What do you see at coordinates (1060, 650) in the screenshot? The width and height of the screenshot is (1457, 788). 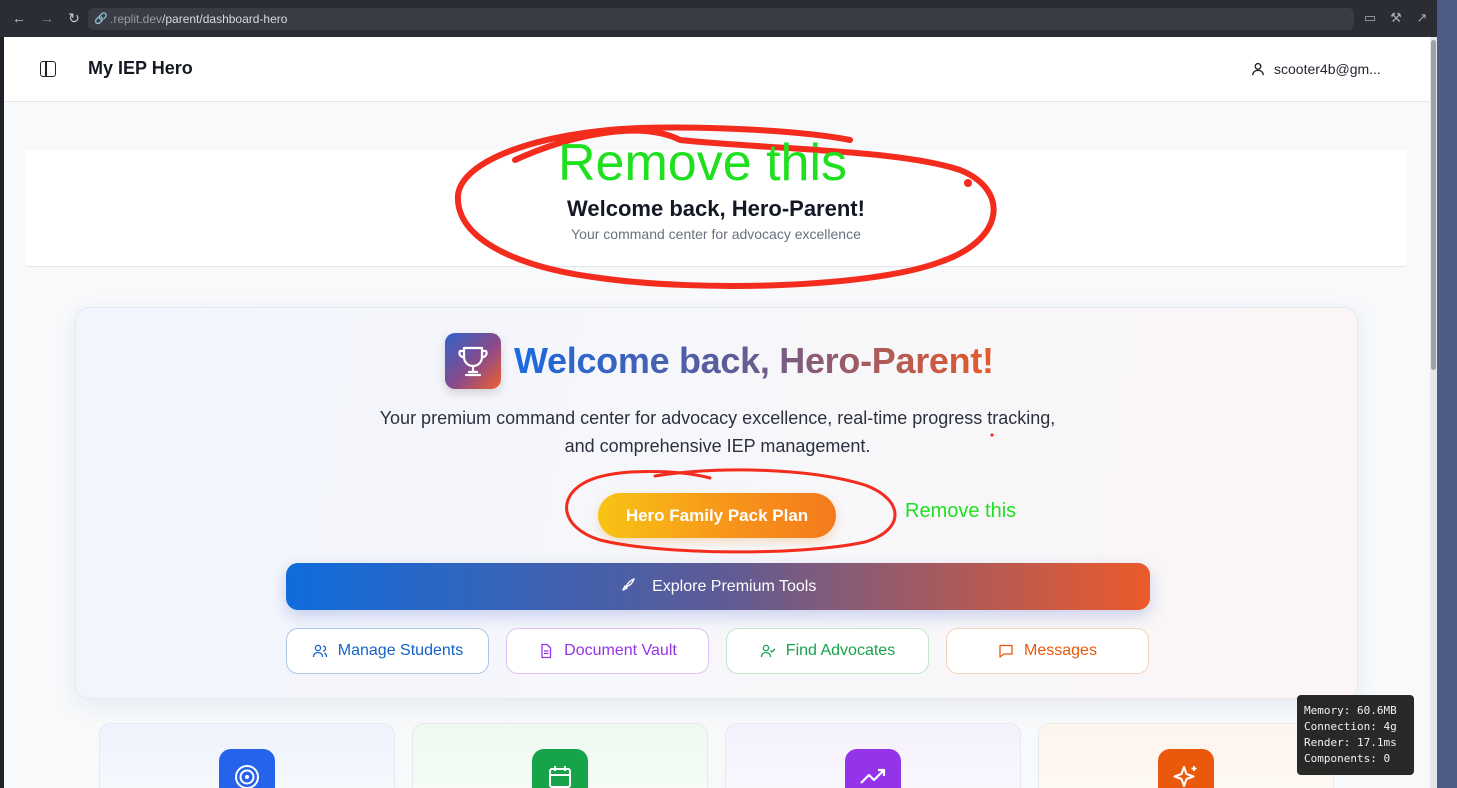 I see `messages-label: Messages` at bounding box center [1060, 650].